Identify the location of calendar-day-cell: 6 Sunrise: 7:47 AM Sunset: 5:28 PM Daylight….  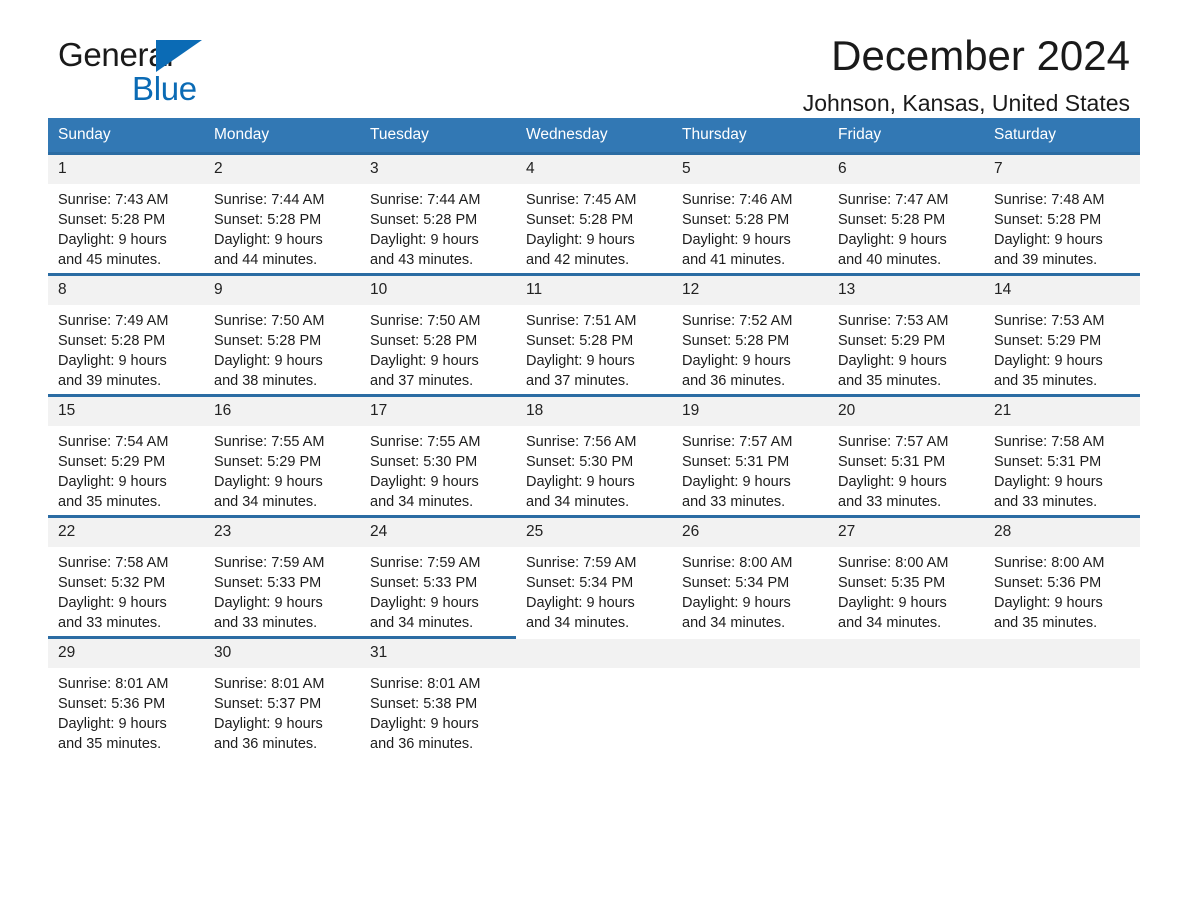
(906, 213).